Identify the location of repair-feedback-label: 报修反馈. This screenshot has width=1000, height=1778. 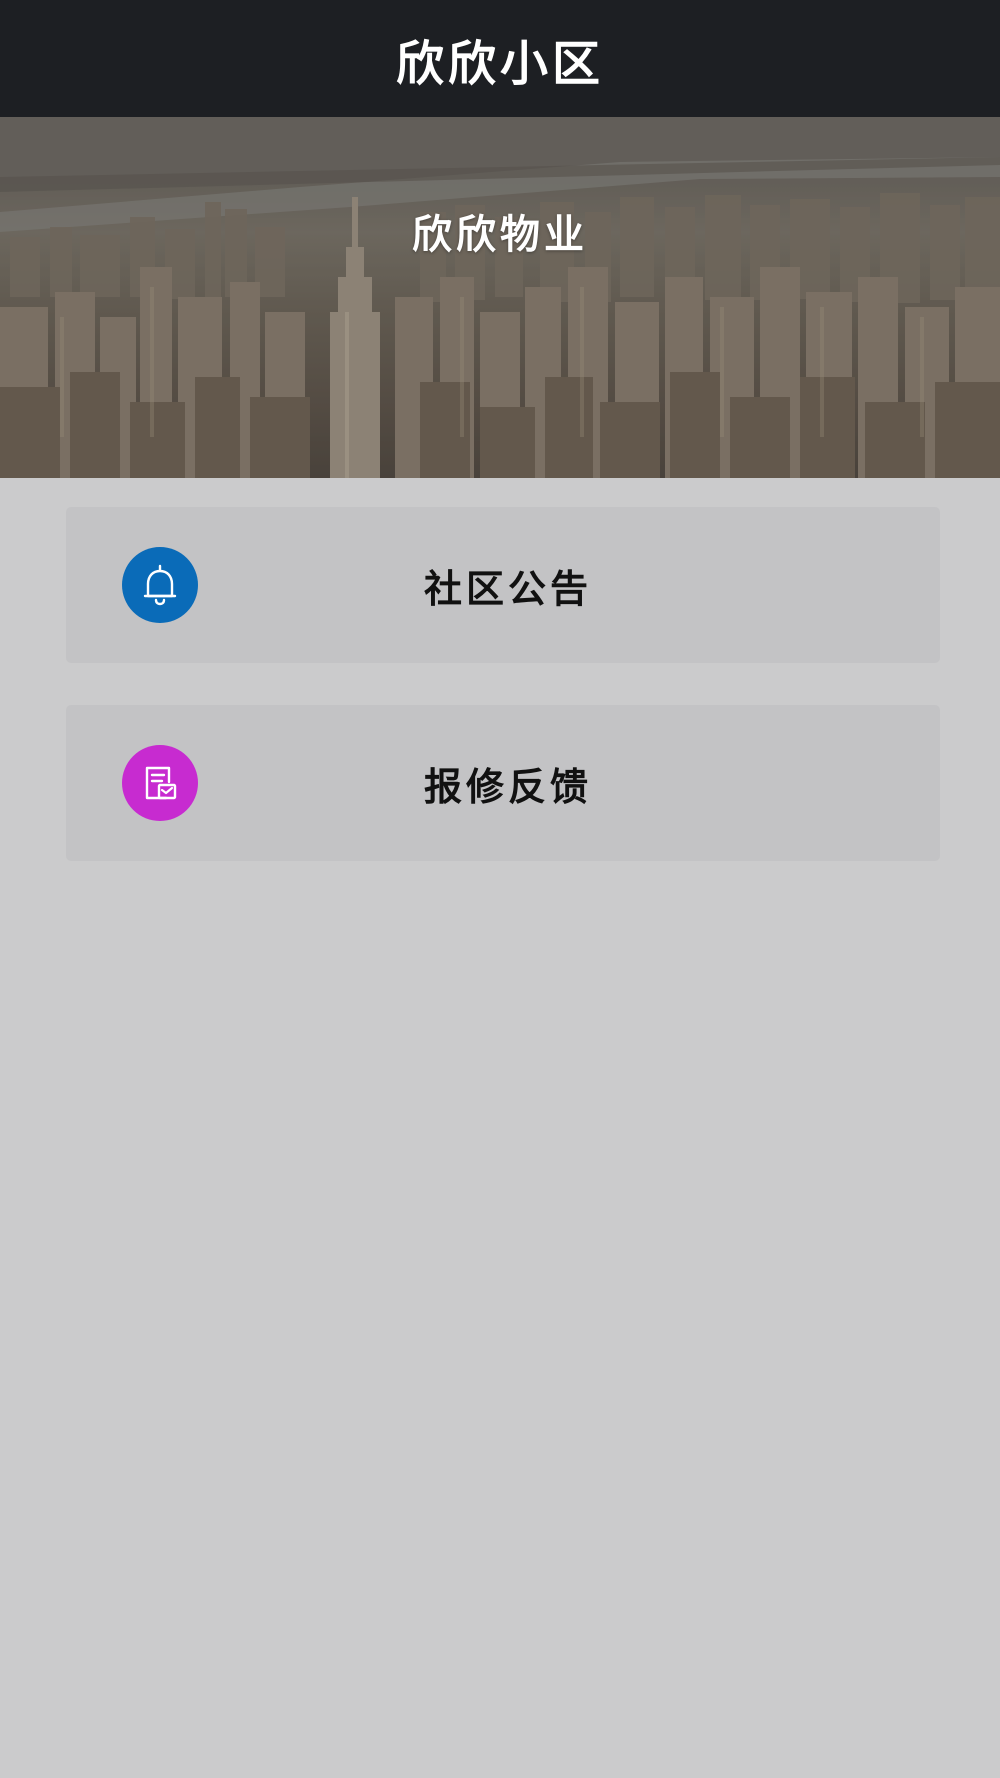
(507, 786).